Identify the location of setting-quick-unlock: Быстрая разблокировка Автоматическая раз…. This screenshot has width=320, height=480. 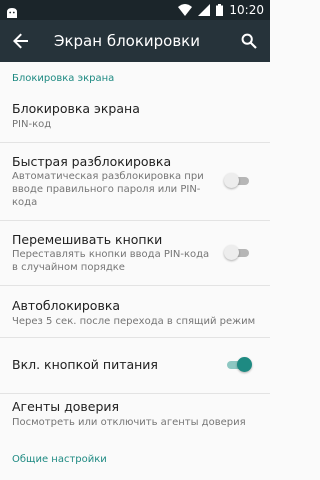
(135, 181).